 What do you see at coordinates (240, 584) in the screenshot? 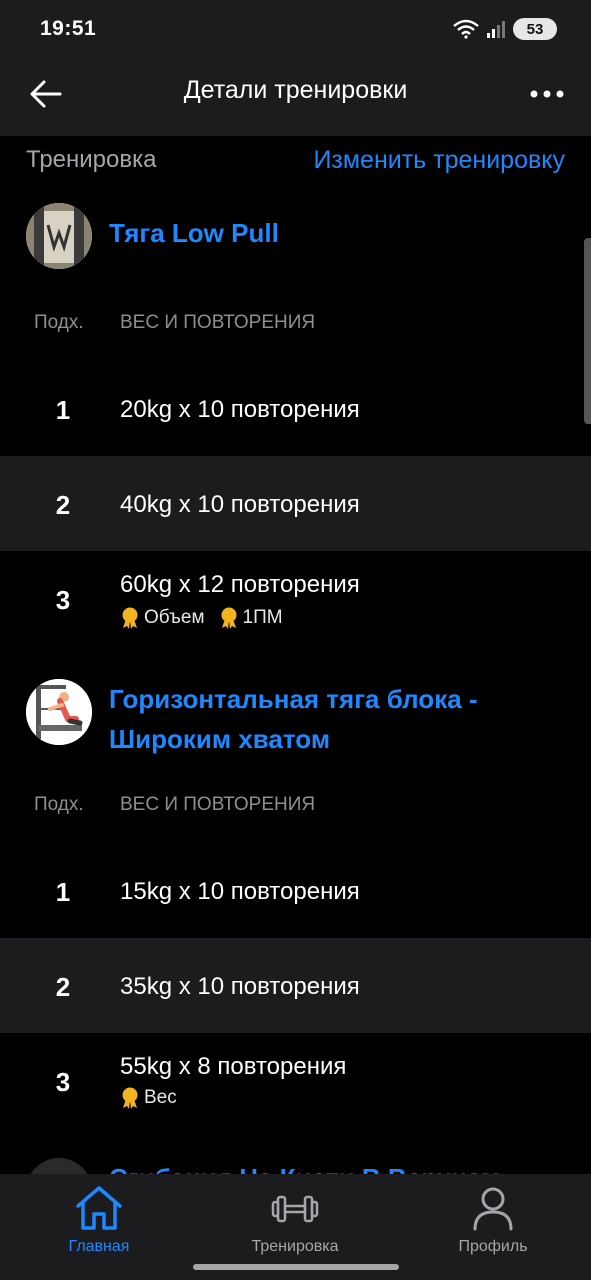
I see `set-value: 60kg x 12 повторения` at bounding box center [240, 584].